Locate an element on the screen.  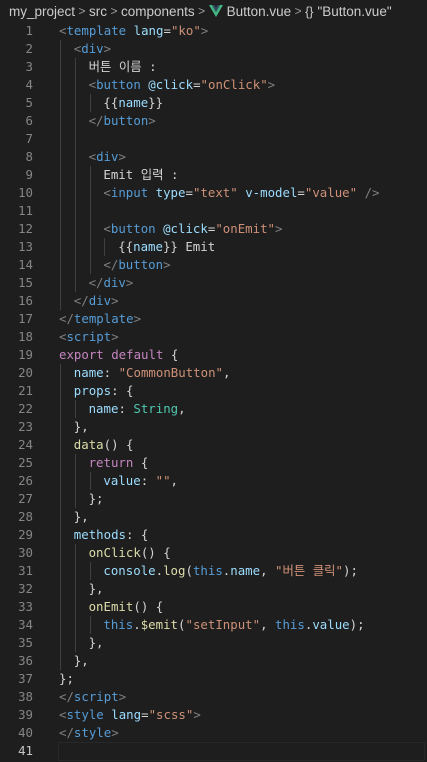
code-text: onEmit() { is located at coordinates (126, 607).